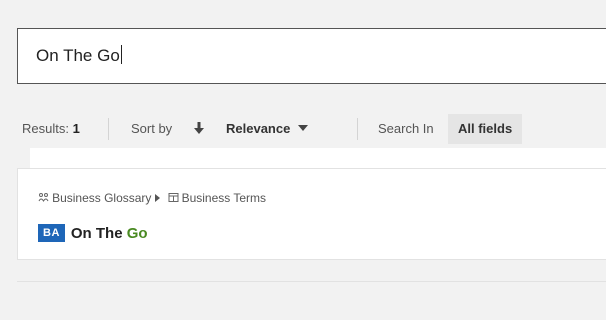 This screenshot has width=606, height=320. Describe the element at coordinates (485, 129) in the screenshot. I see `search-in-select: All fields` at that location.